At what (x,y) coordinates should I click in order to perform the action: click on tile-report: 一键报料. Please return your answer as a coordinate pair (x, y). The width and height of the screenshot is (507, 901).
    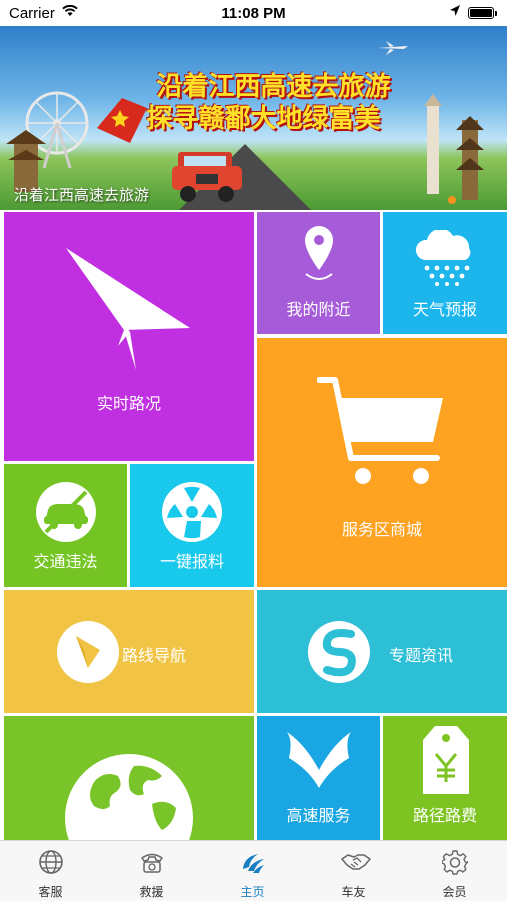
    Looking at the image, I should click on (192, 525).